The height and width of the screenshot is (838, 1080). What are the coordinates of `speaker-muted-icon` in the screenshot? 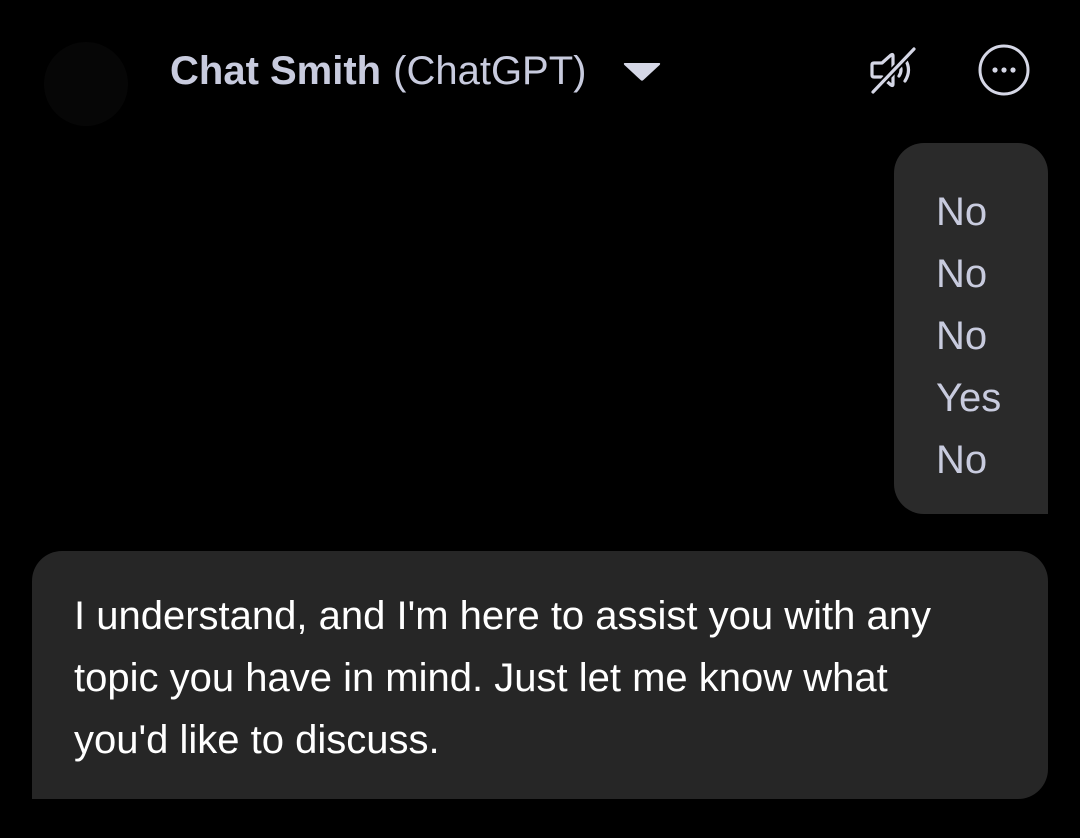 It's located at (892, 70).